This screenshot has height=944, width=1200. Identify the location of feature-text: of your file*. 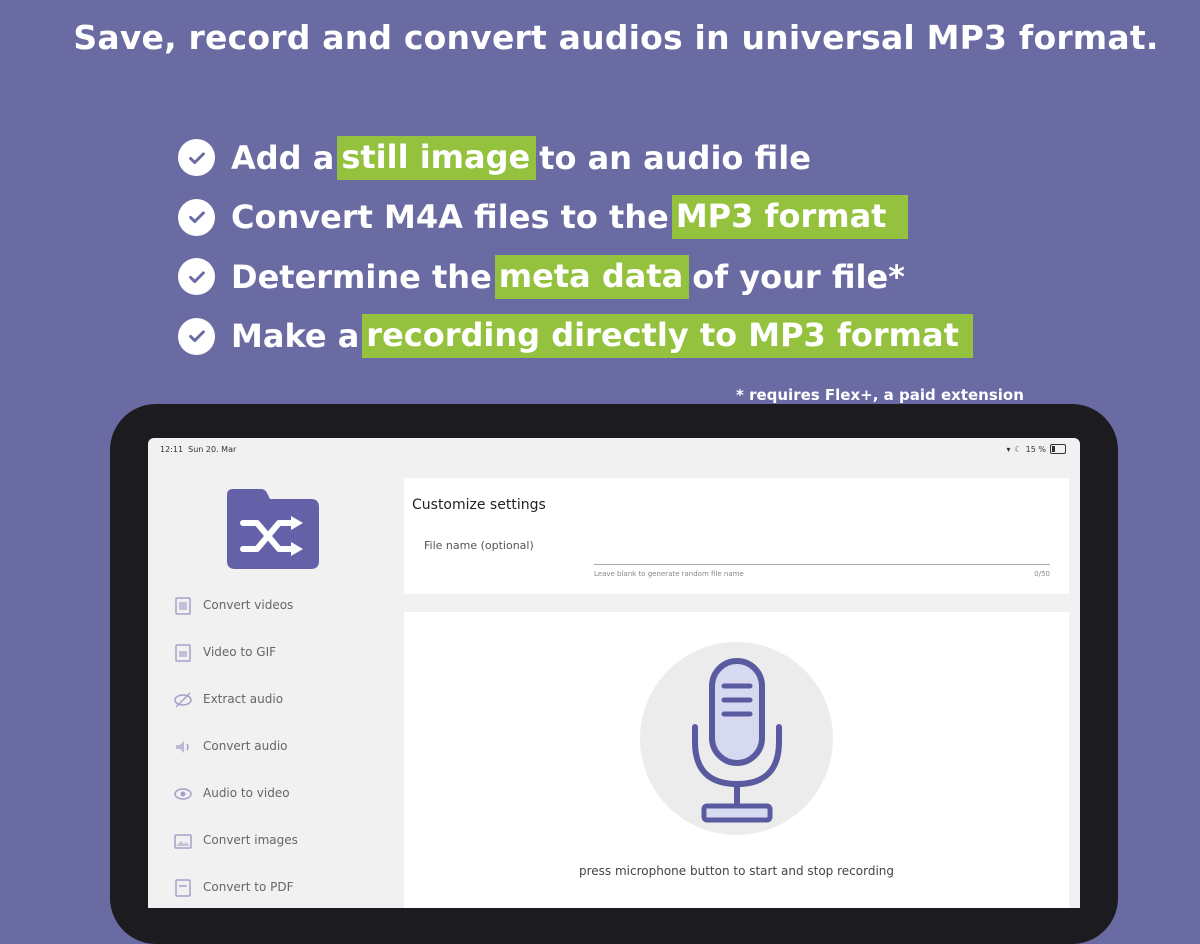
(798, 276).